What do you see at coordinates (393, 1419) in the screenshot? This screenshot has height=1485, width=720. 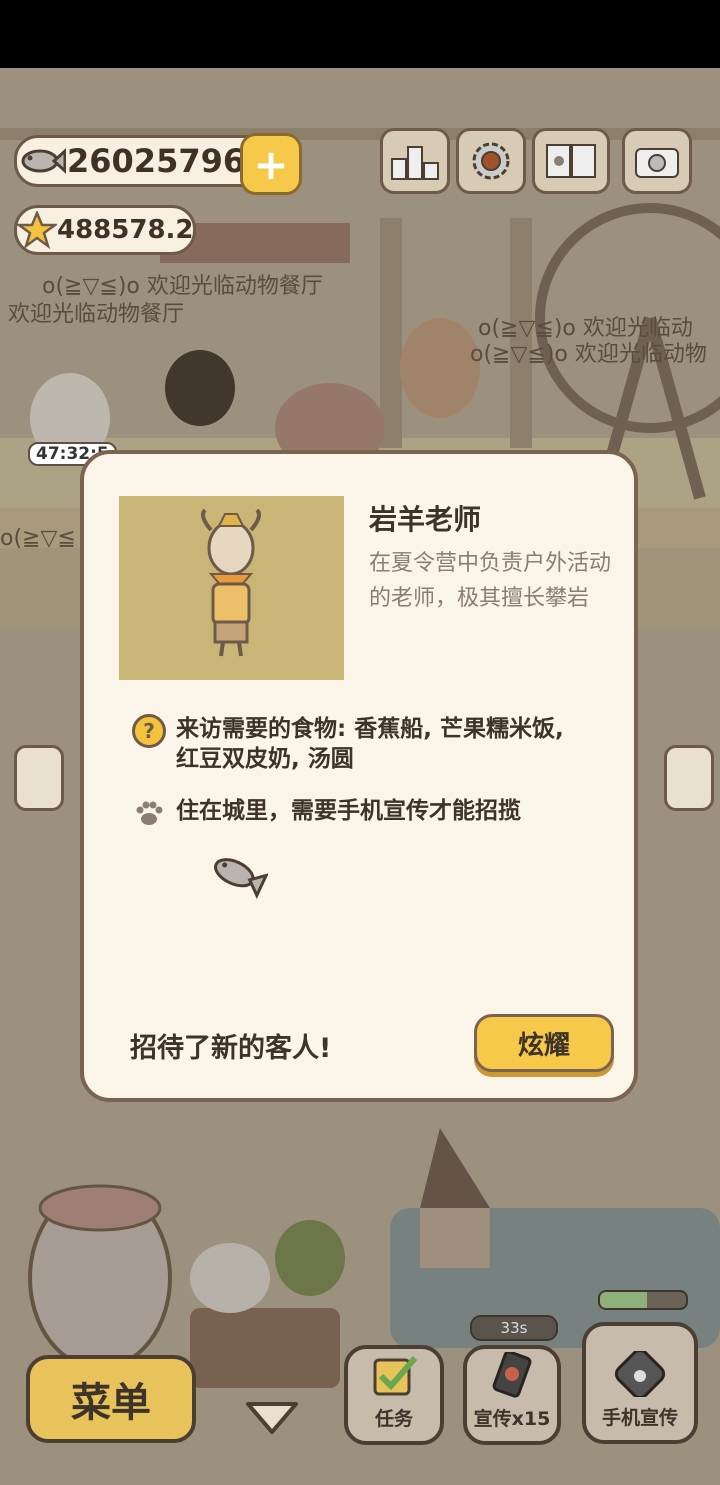 I see `task-label: 任务` at bounding box center [393, 1419].